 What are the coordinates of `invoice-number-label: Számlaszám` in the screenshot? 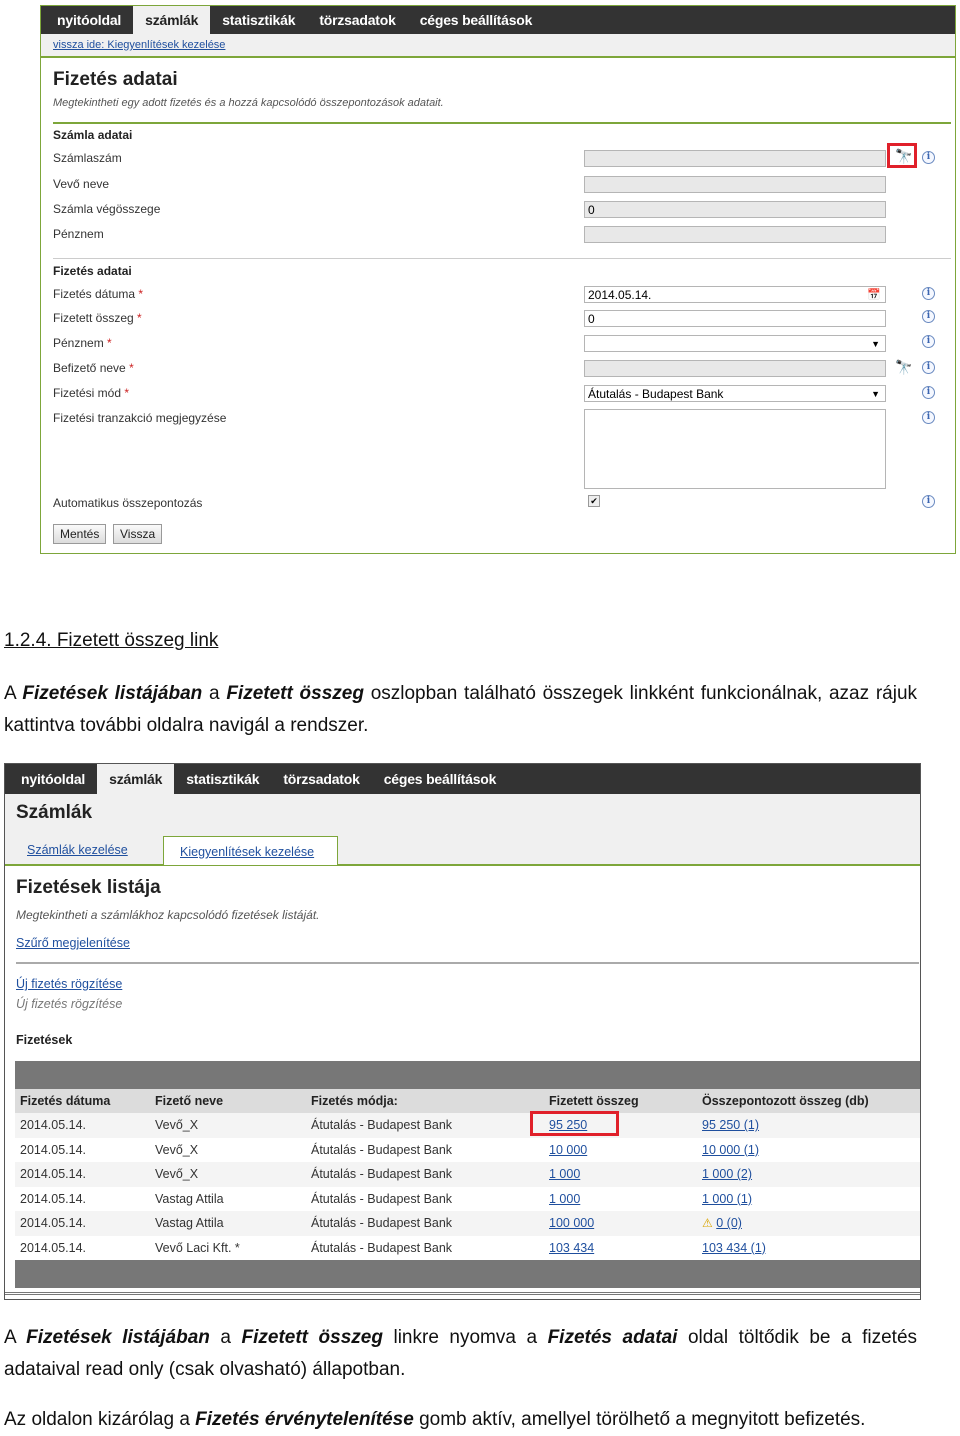 It's located at (87, 158).